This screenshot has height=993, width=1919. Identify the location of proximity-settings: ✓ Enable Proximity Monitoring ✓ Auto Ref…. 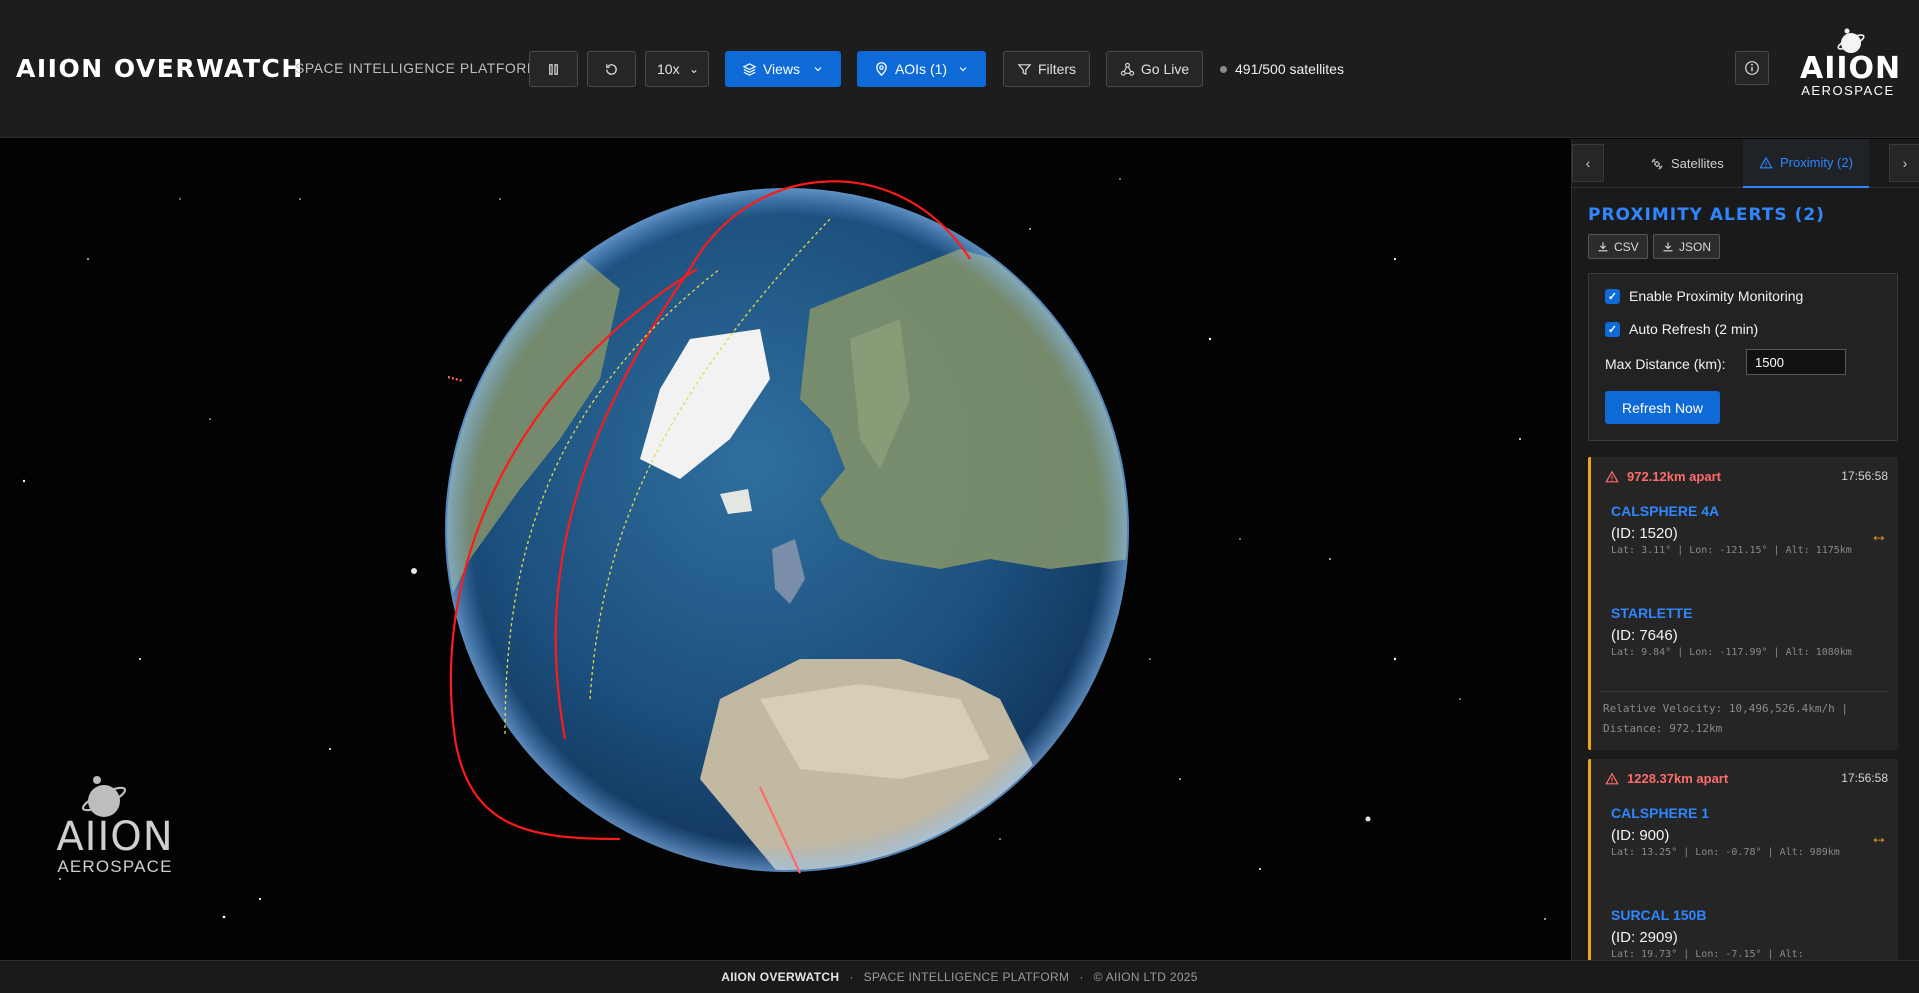
(1743, 357).